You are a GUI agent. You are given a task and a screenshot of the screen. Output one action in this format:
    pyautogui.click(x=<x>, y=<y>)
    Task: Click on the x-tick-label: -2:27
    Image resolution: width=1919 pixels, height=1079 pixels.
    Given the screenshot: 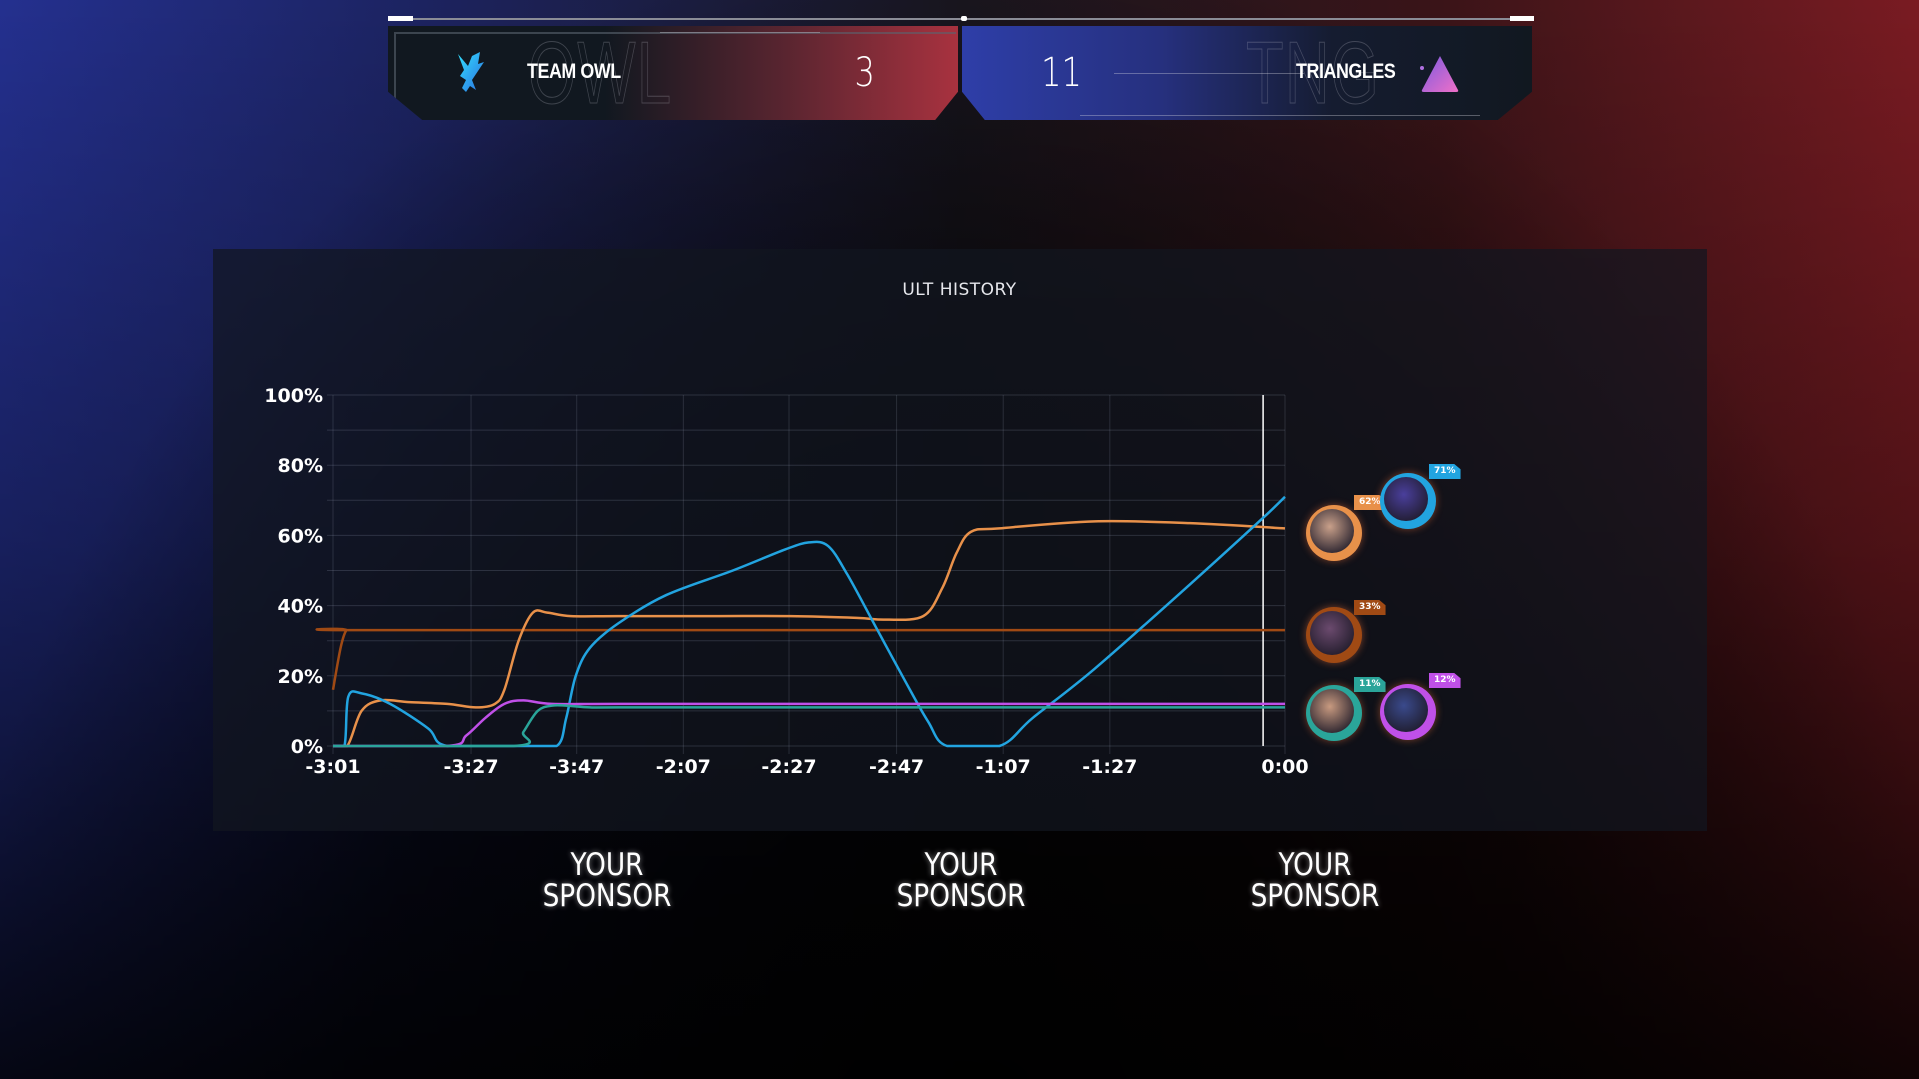 What is the action you would take?
    pyautogui.click(x=788, y=767)
    